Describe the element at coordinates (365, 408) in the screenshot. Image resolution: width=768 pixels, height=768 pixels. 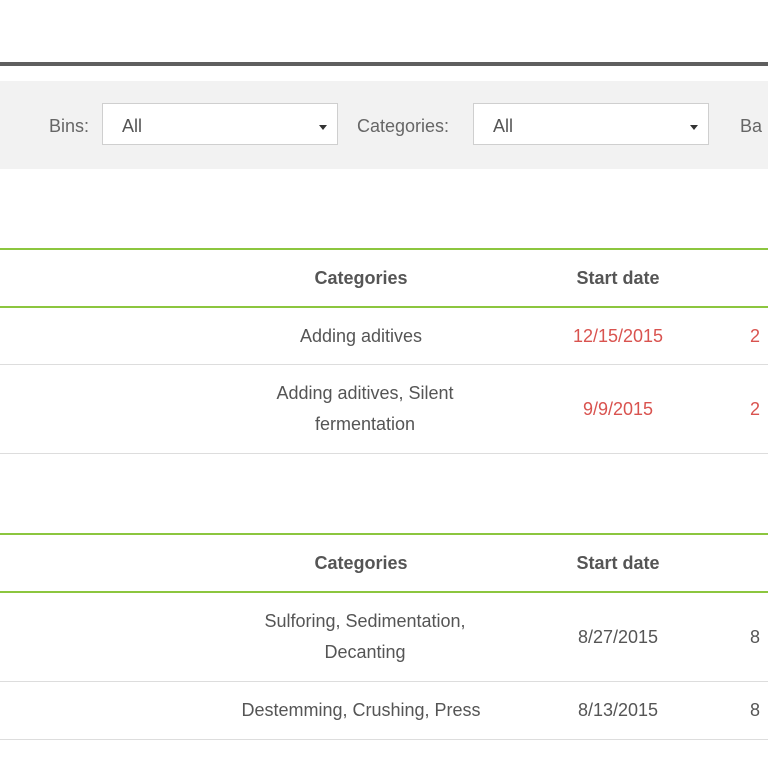
I see `row-categories: Adding aditives, Silent fermentation` at that location.